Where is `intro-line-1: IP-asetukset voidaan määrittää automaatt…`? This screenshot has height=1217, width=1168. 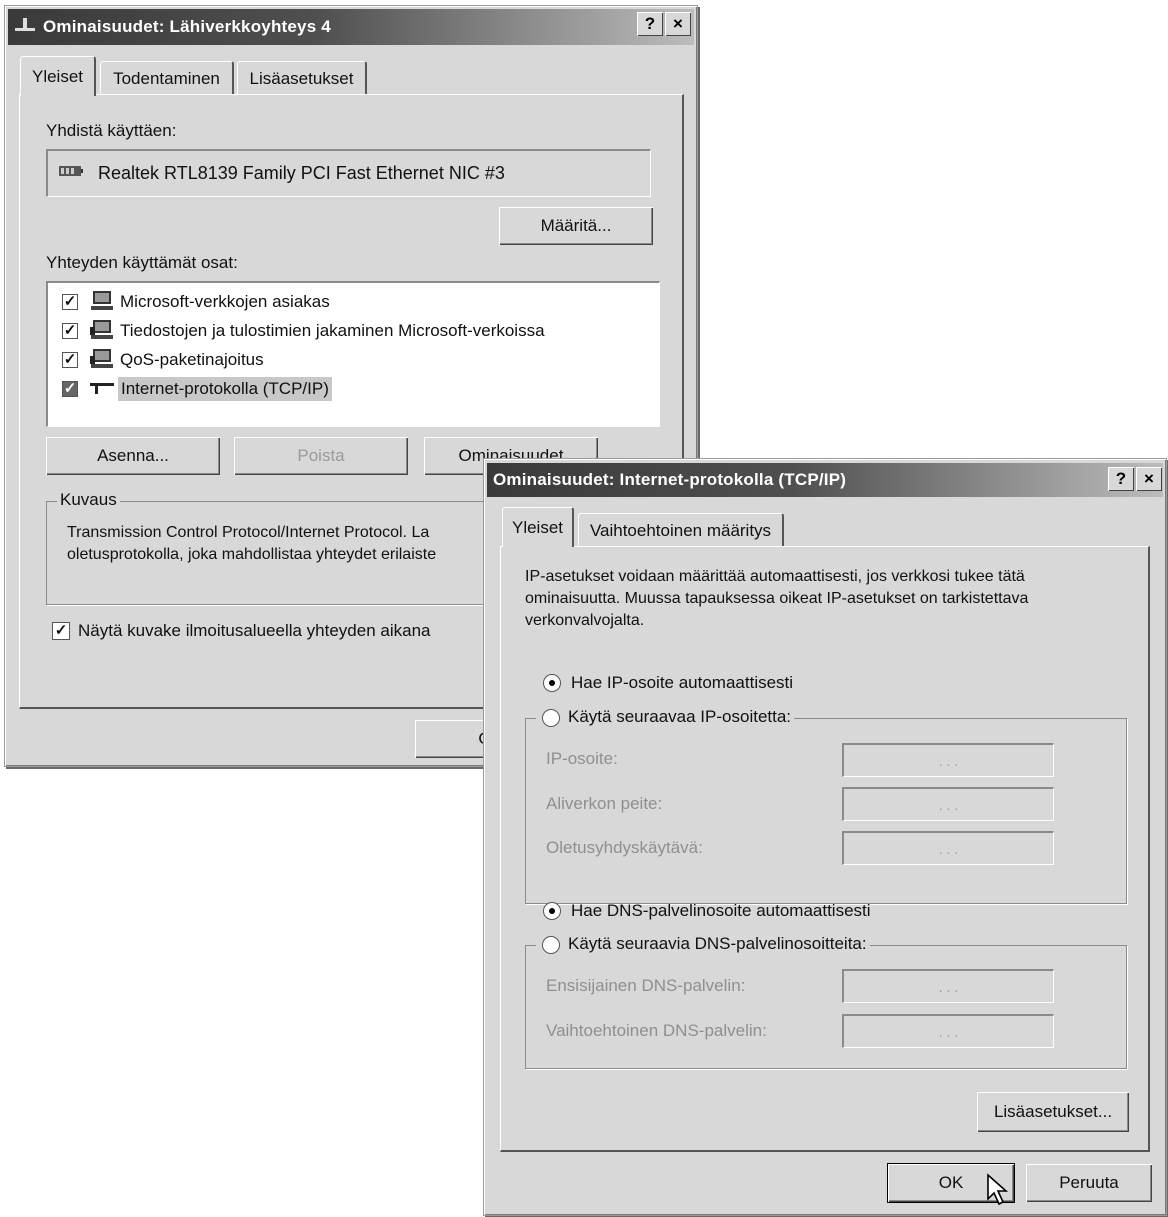
intro-line-1: IP-asetukset voidaan määrittää automaatt… is located at coordinates (775, 576).